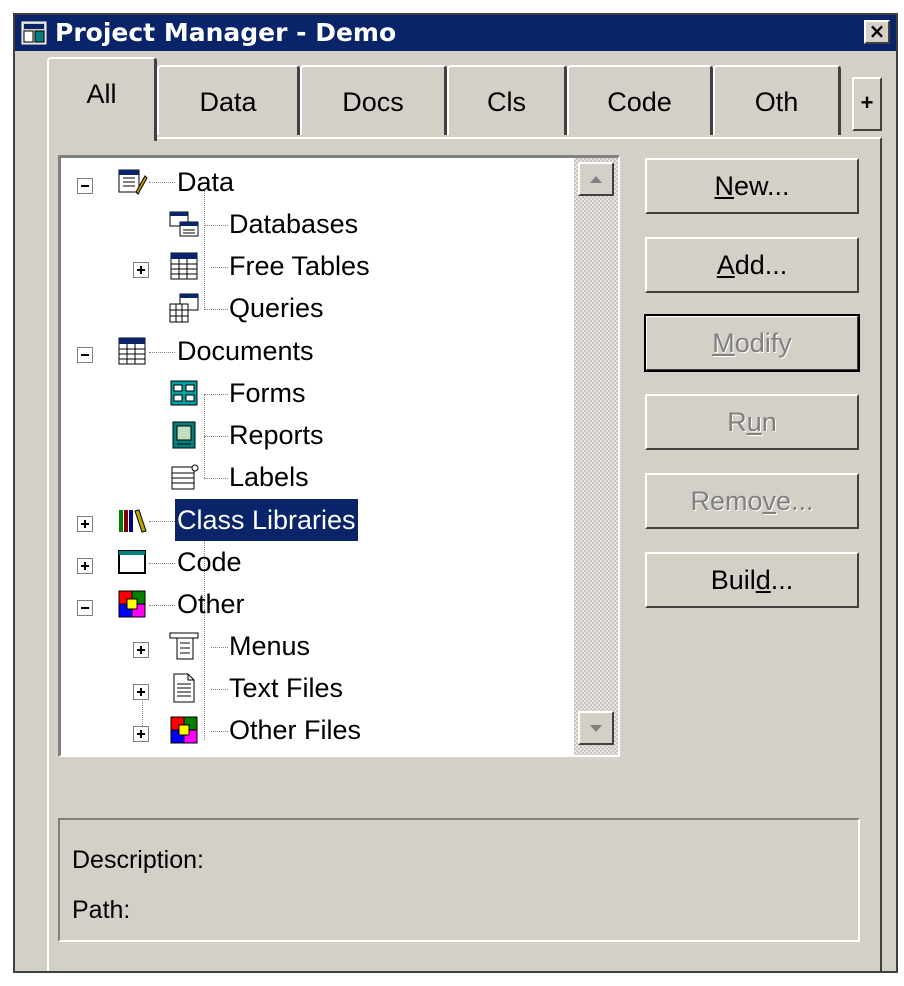 This screenshot has width=904, height=986. Describe the element at coordinates (769, 501) in the screenshot. I see `accelerator-key: v` at that location.